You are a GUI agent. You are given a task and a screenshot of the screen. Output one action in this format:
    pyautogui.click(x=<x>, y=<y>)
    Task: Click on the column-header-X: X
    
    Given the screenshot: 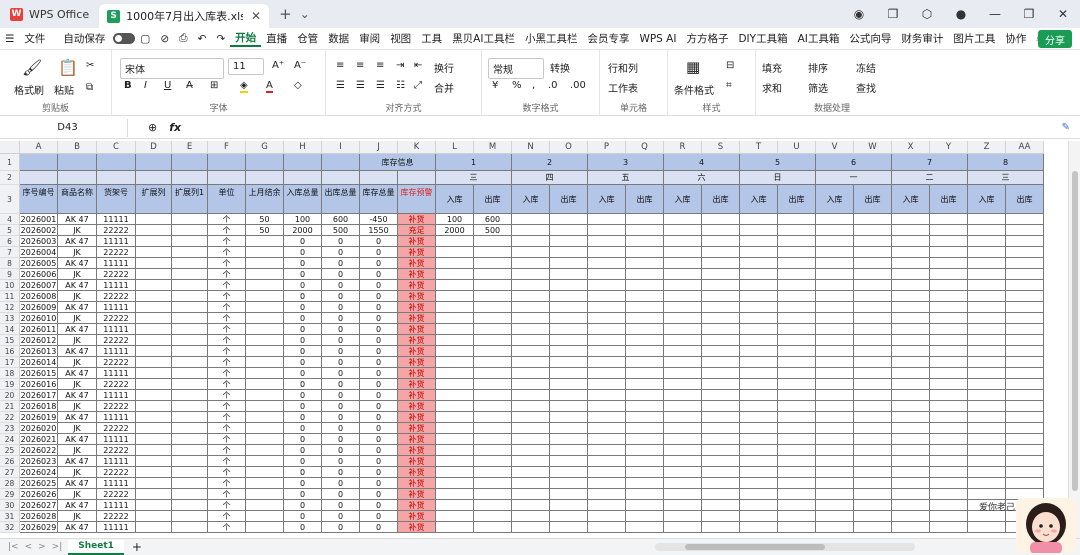 What is the action you would take?
    pyautogui.click(x=911, y=147)
    